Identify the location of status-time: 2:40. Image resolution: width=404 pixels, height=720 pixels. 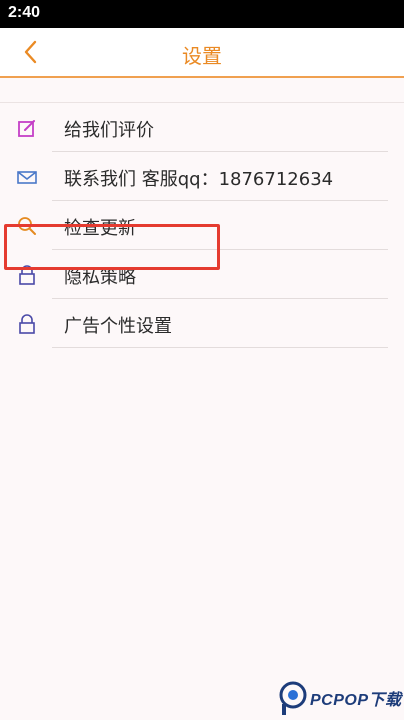
(24, 12).